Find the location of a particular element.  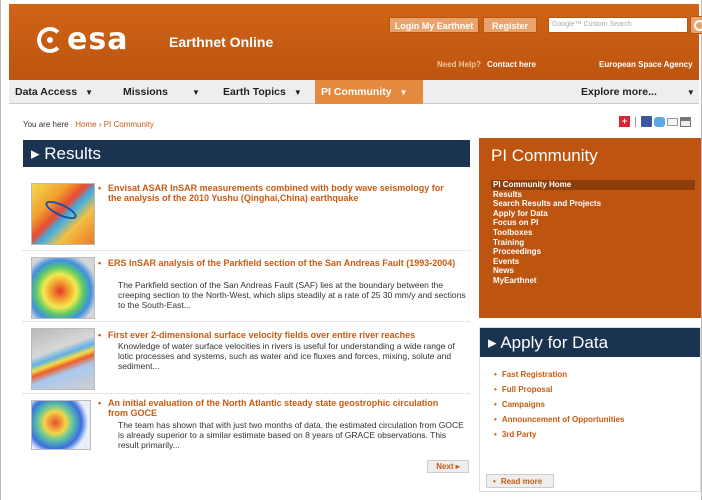

nav-label: Data Access is located at coordinates (46, 92).